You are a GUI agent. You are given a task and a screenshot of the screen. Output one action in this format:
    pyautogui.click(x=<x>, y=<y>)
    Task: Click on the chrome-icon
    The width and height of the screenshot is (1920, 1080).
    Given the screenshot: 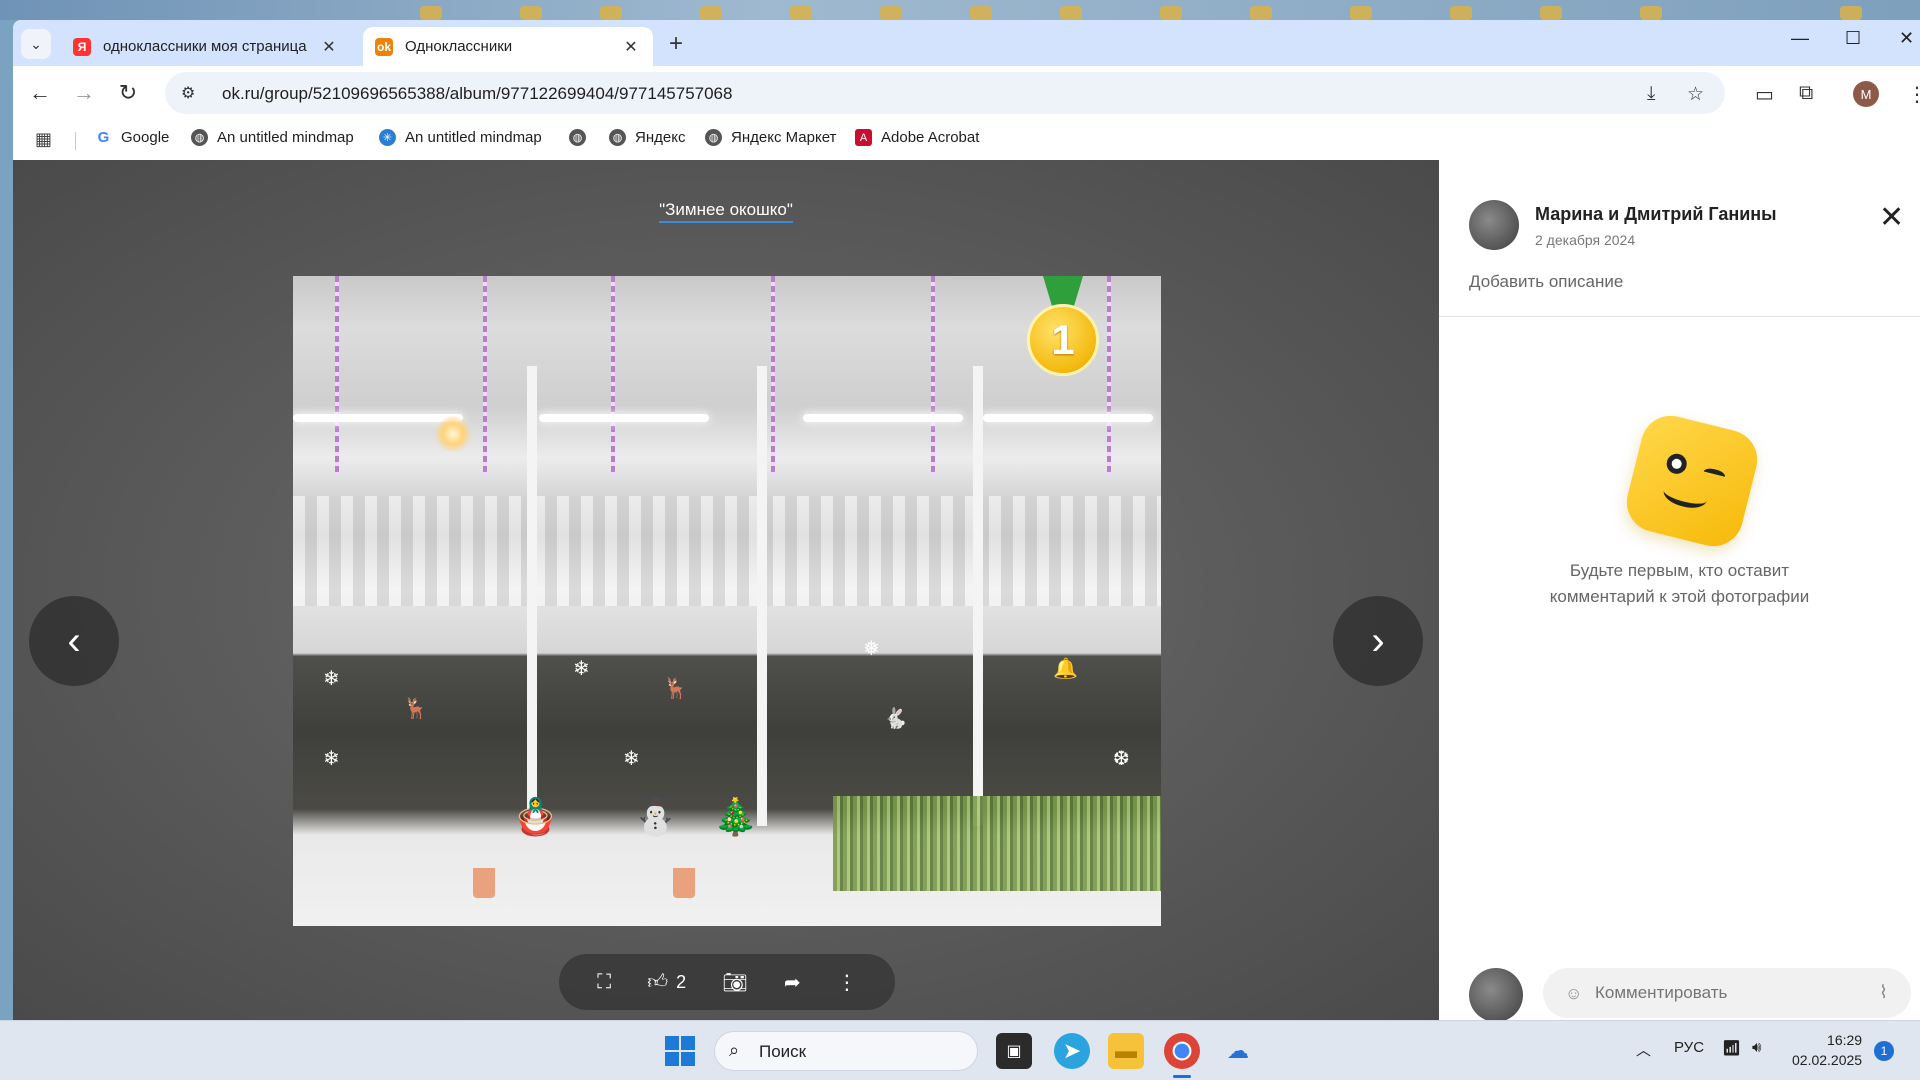 What is the action you would take?
    pyautogui.click(x=1182, y=1051)
    